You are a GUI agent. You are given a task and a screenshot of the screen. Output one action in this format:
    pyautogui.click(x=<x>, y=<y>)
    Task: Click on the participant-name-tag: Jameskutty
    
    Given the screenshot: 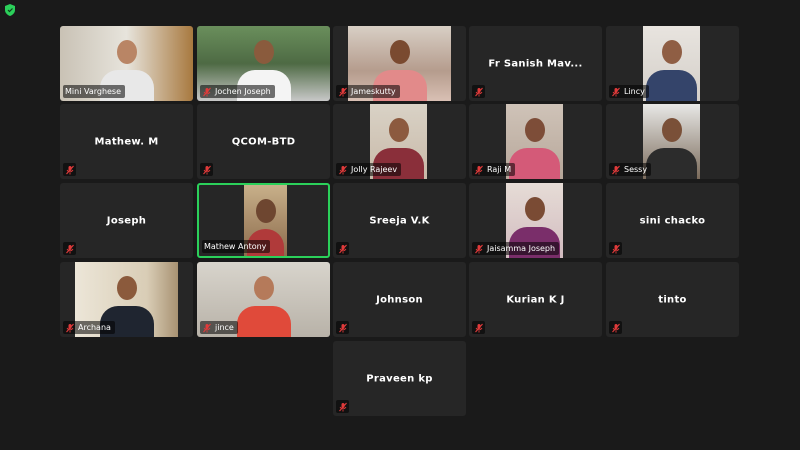 What is the action you would take?
    pyautogui.click(x=368, y=91)
    